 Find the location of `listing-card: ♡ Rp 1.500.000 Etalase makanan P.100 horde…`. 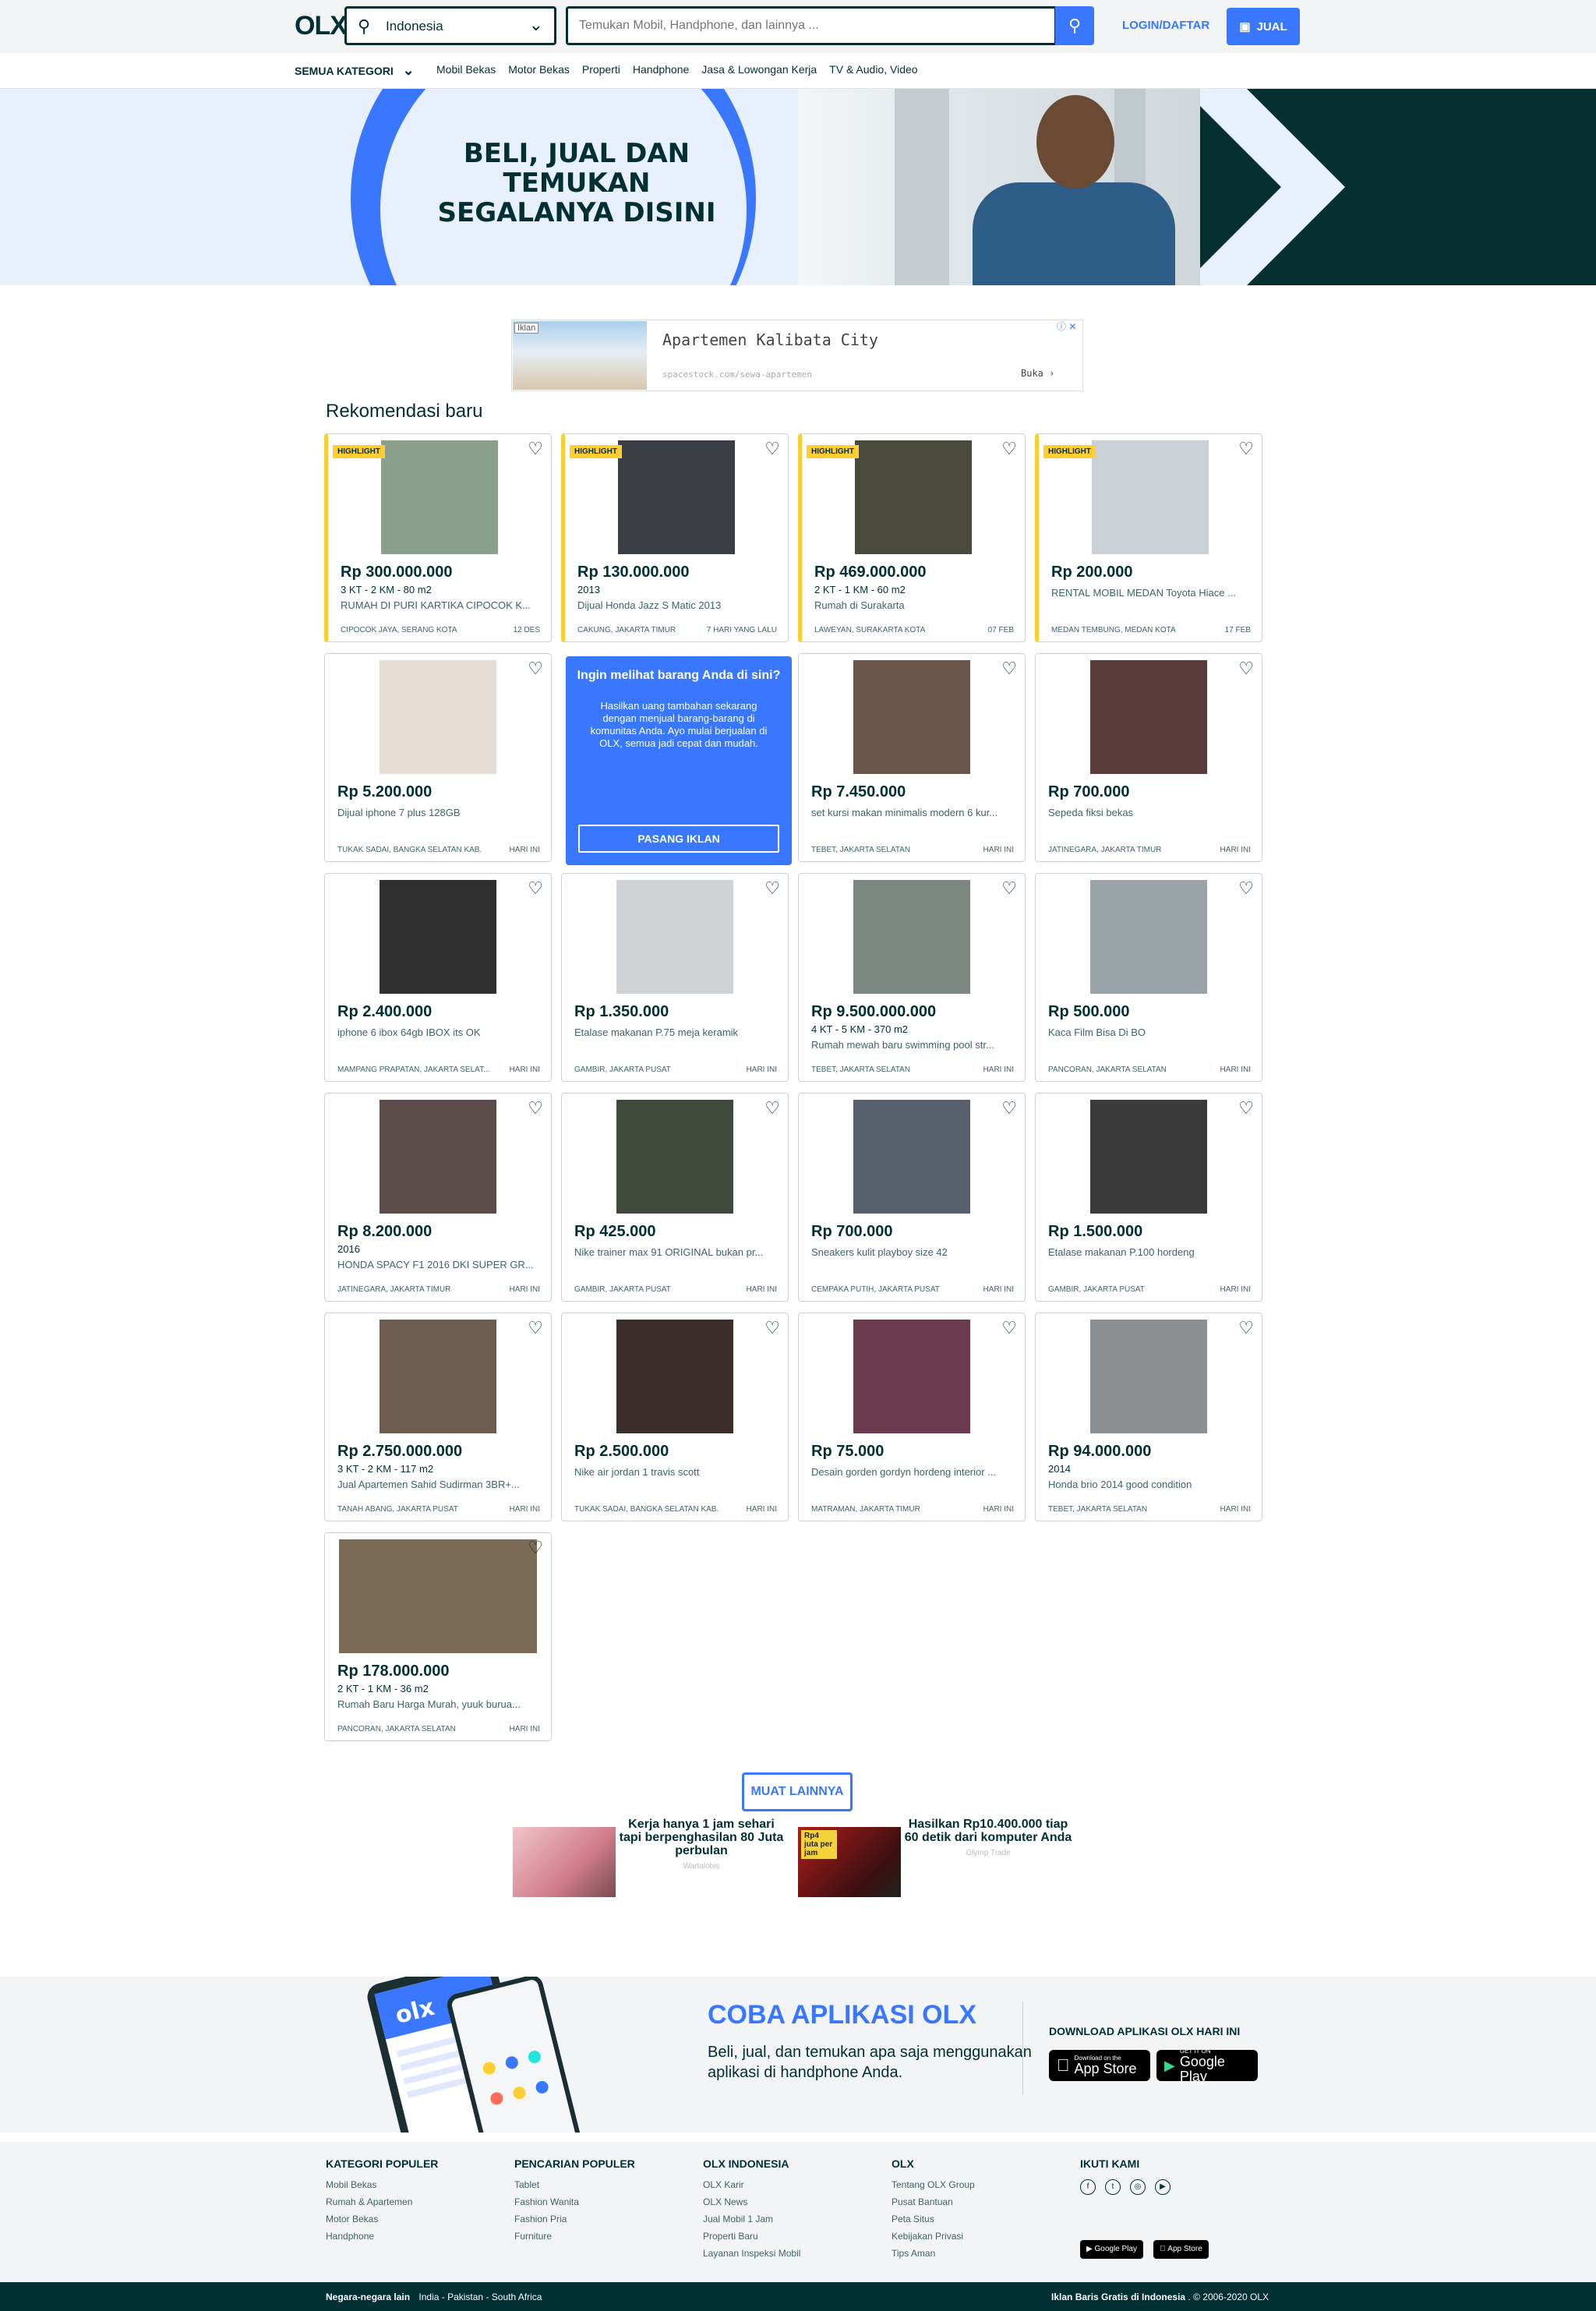

listing-card: ♡ Rp 1.500.000 Etalase makanan P.100 horde… is located at coordinates (1148, 1197).